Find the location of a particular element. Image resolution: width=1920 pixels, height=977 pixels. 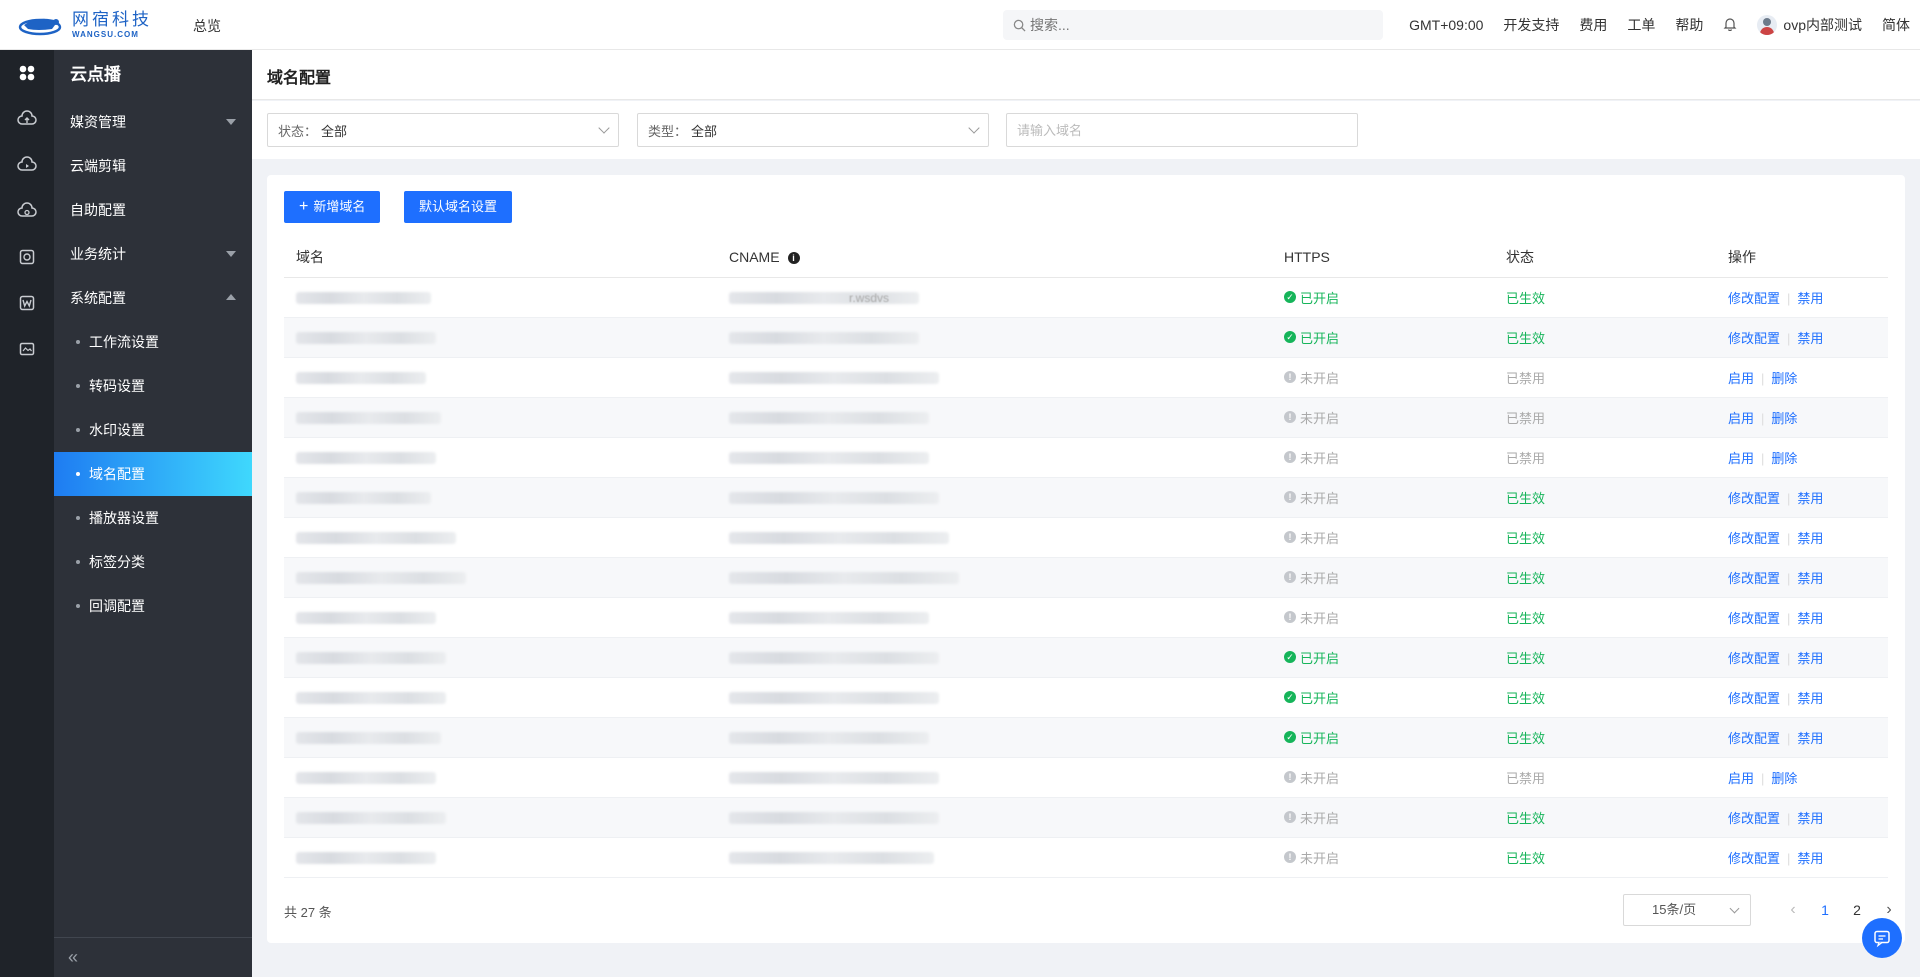

status-filter-select: 状态： 全部 is located at coordinates (443, 130).